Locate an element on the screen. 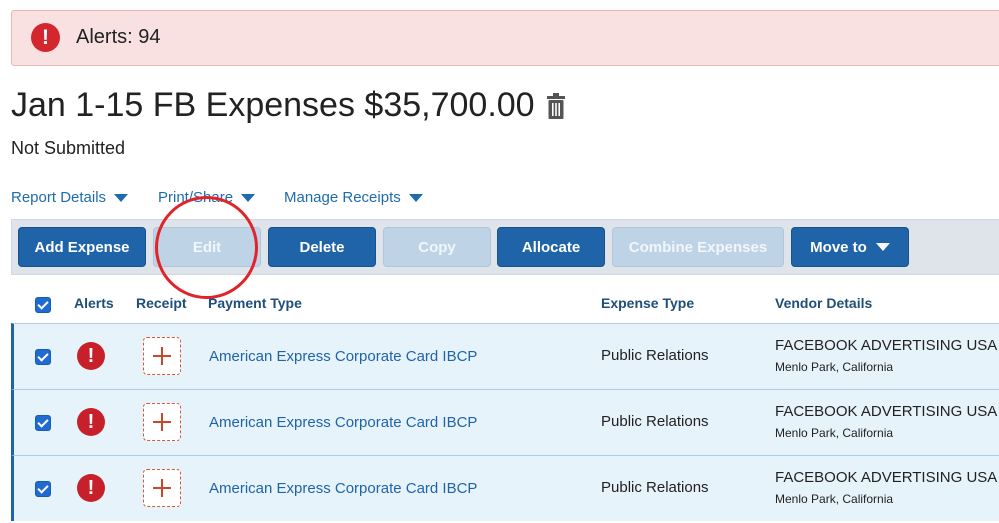 Image resolution: width=999 pixels, height=523 pixels. add-expense-button: Add Expense is located at coordinates (82, 247).